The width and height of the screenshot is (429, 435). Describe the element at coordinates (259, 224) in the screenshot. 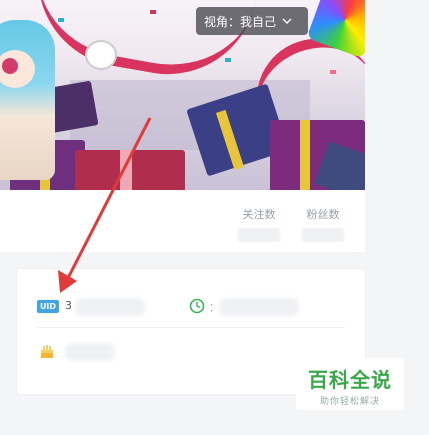

I see `stat-following: 关注数` at that location.